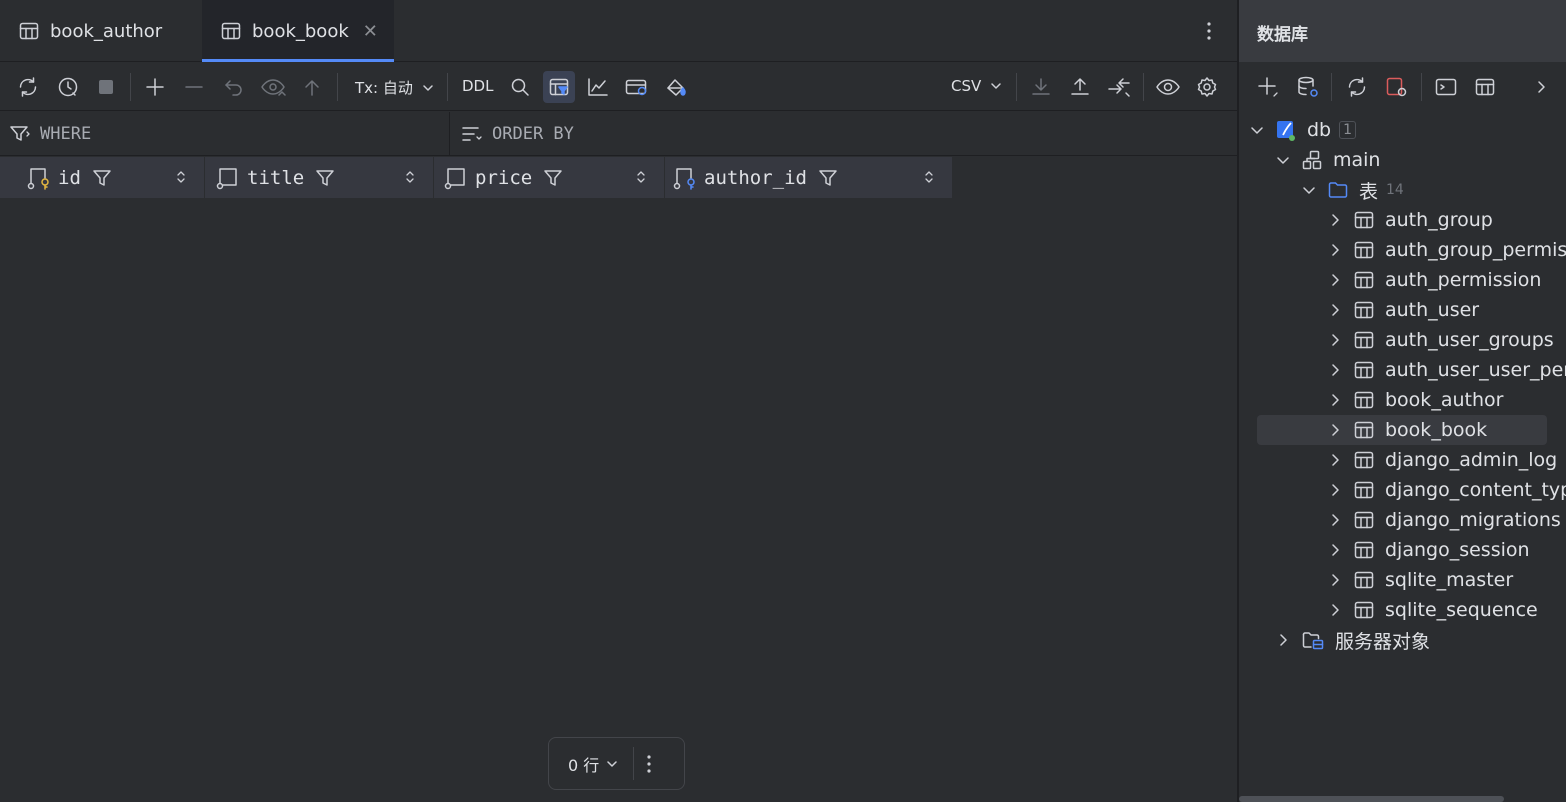 The image size is (1566, 802). What do you see at coordinates (1080, 87) in the screenshot?
I see `export-icon` at bounding box center [1080, 87].